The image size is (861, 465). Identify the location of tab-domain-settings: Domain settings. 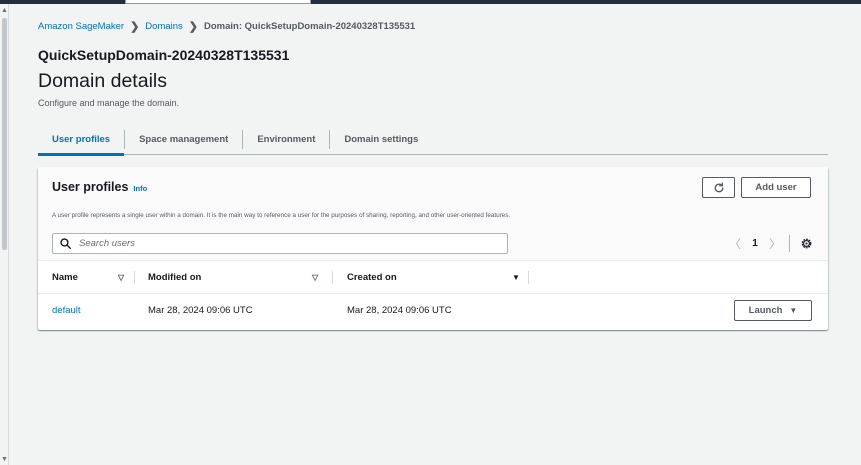
(381, 139).